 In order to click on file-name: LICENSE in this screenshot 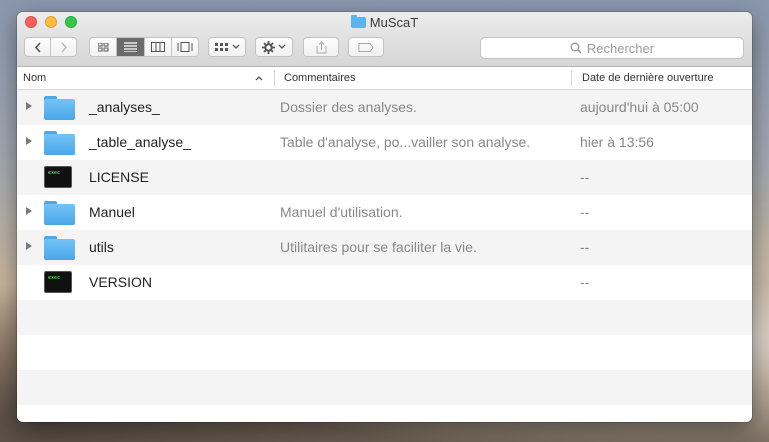, I will do `click(119, 177)`.